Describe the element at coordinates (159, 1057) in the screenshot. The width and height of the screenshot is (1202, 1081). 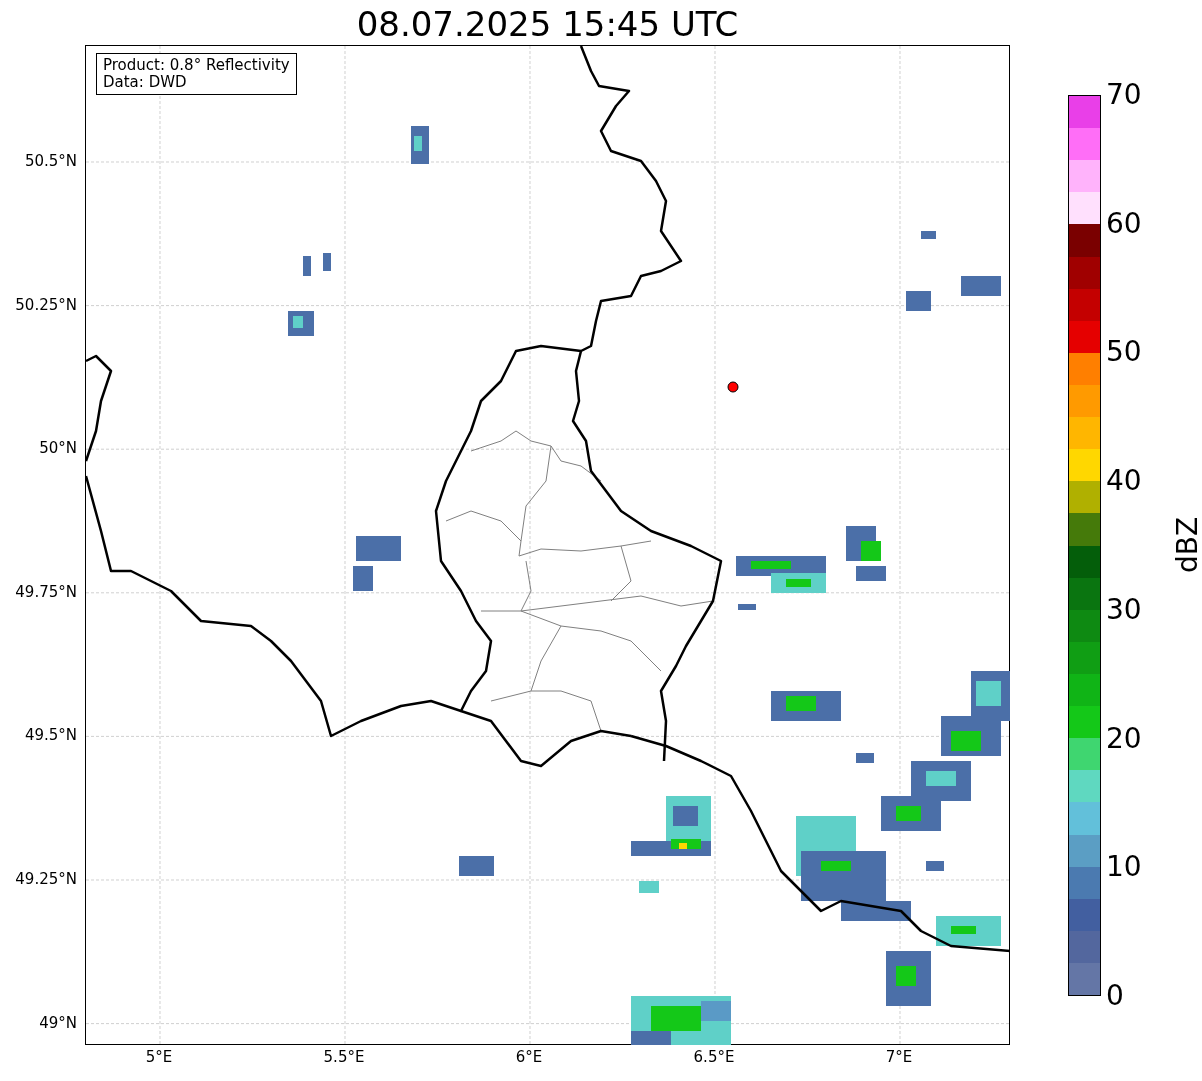
I see `longitude-label: 5°E` at that location.